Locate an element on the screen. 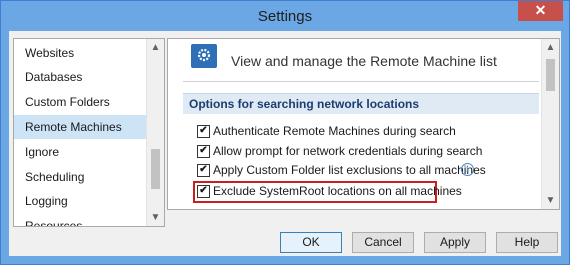 This screenshot has height=265, width=570. gear-icon is located at coordinates (204, 56).